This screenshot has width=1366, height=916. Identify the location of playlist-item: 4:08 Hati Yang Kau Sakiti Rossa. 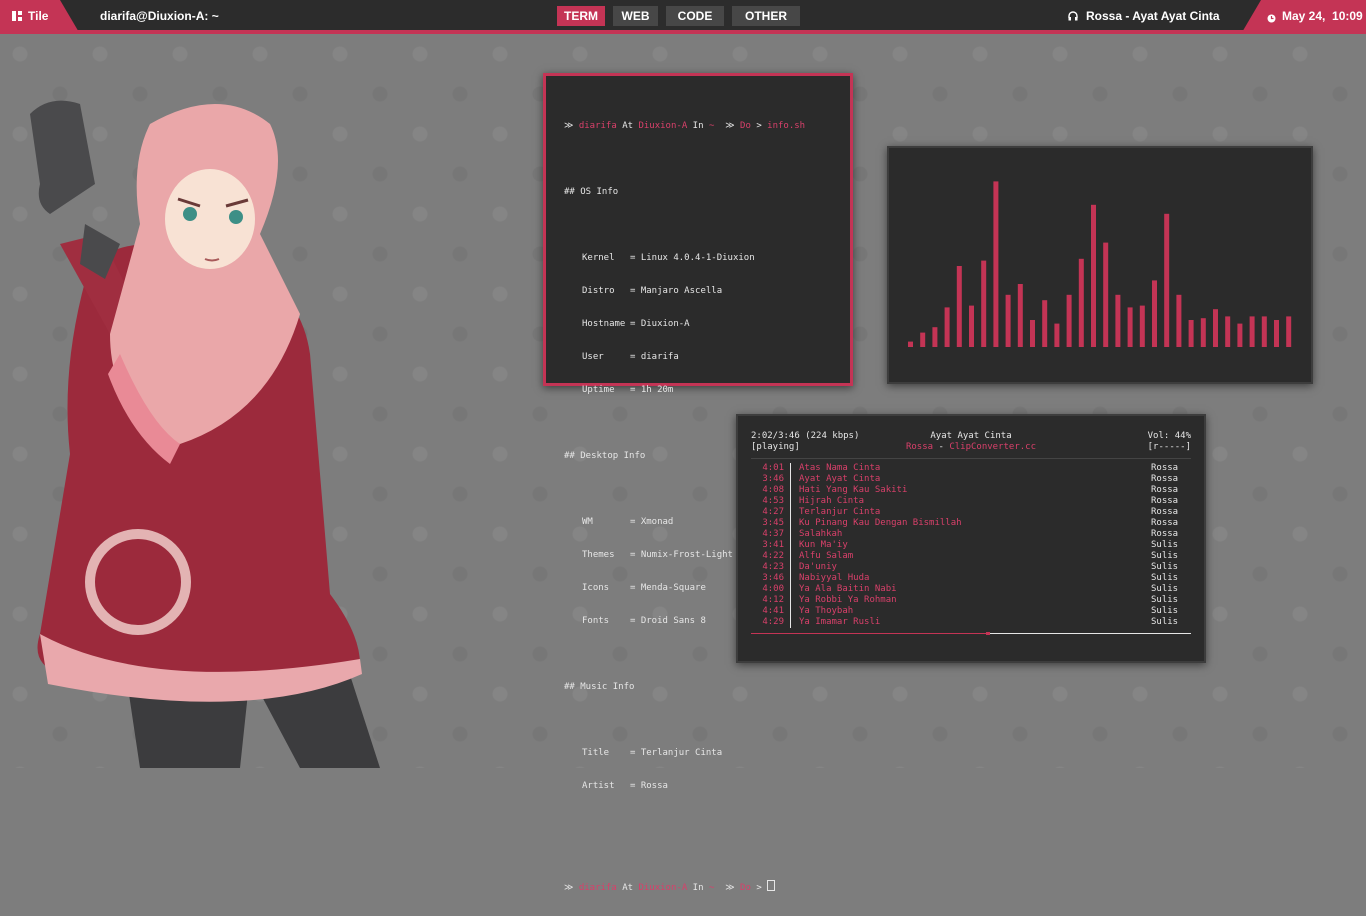
(971, 490).